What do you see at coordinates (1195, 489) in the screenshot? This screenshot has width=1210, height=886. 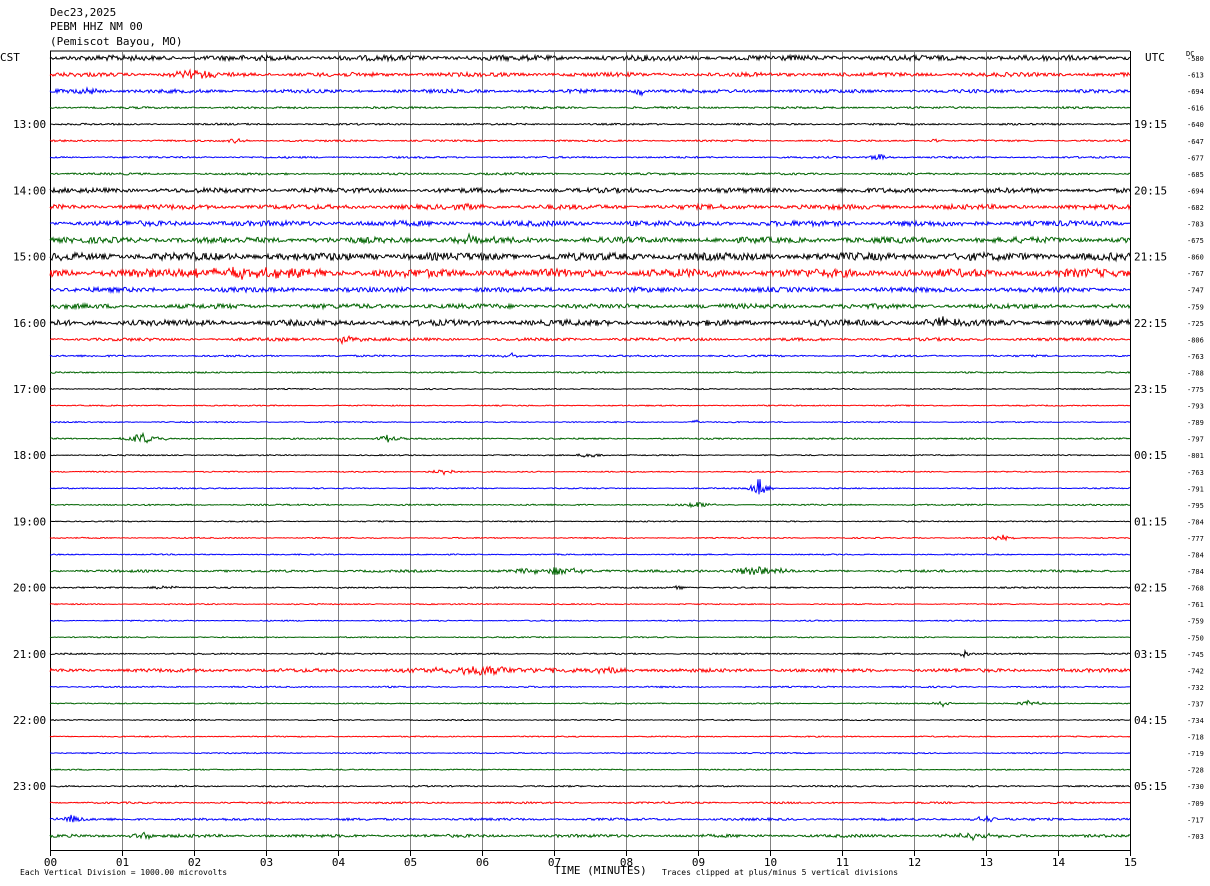 I see `dc-offset-label: -791` at bounding box center [1195, 489].